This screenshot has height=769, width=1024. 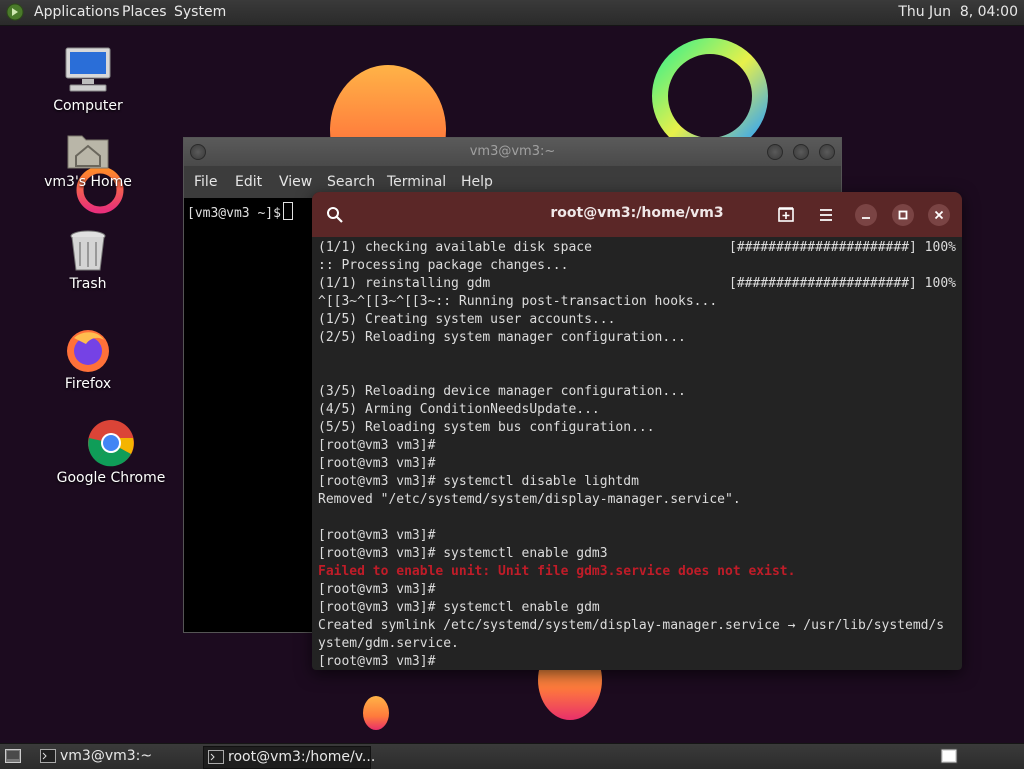 What do you see at coordinates (351, 182) in the screenshot?
I see `menu-search: Search` at bounding box center [351, 182].